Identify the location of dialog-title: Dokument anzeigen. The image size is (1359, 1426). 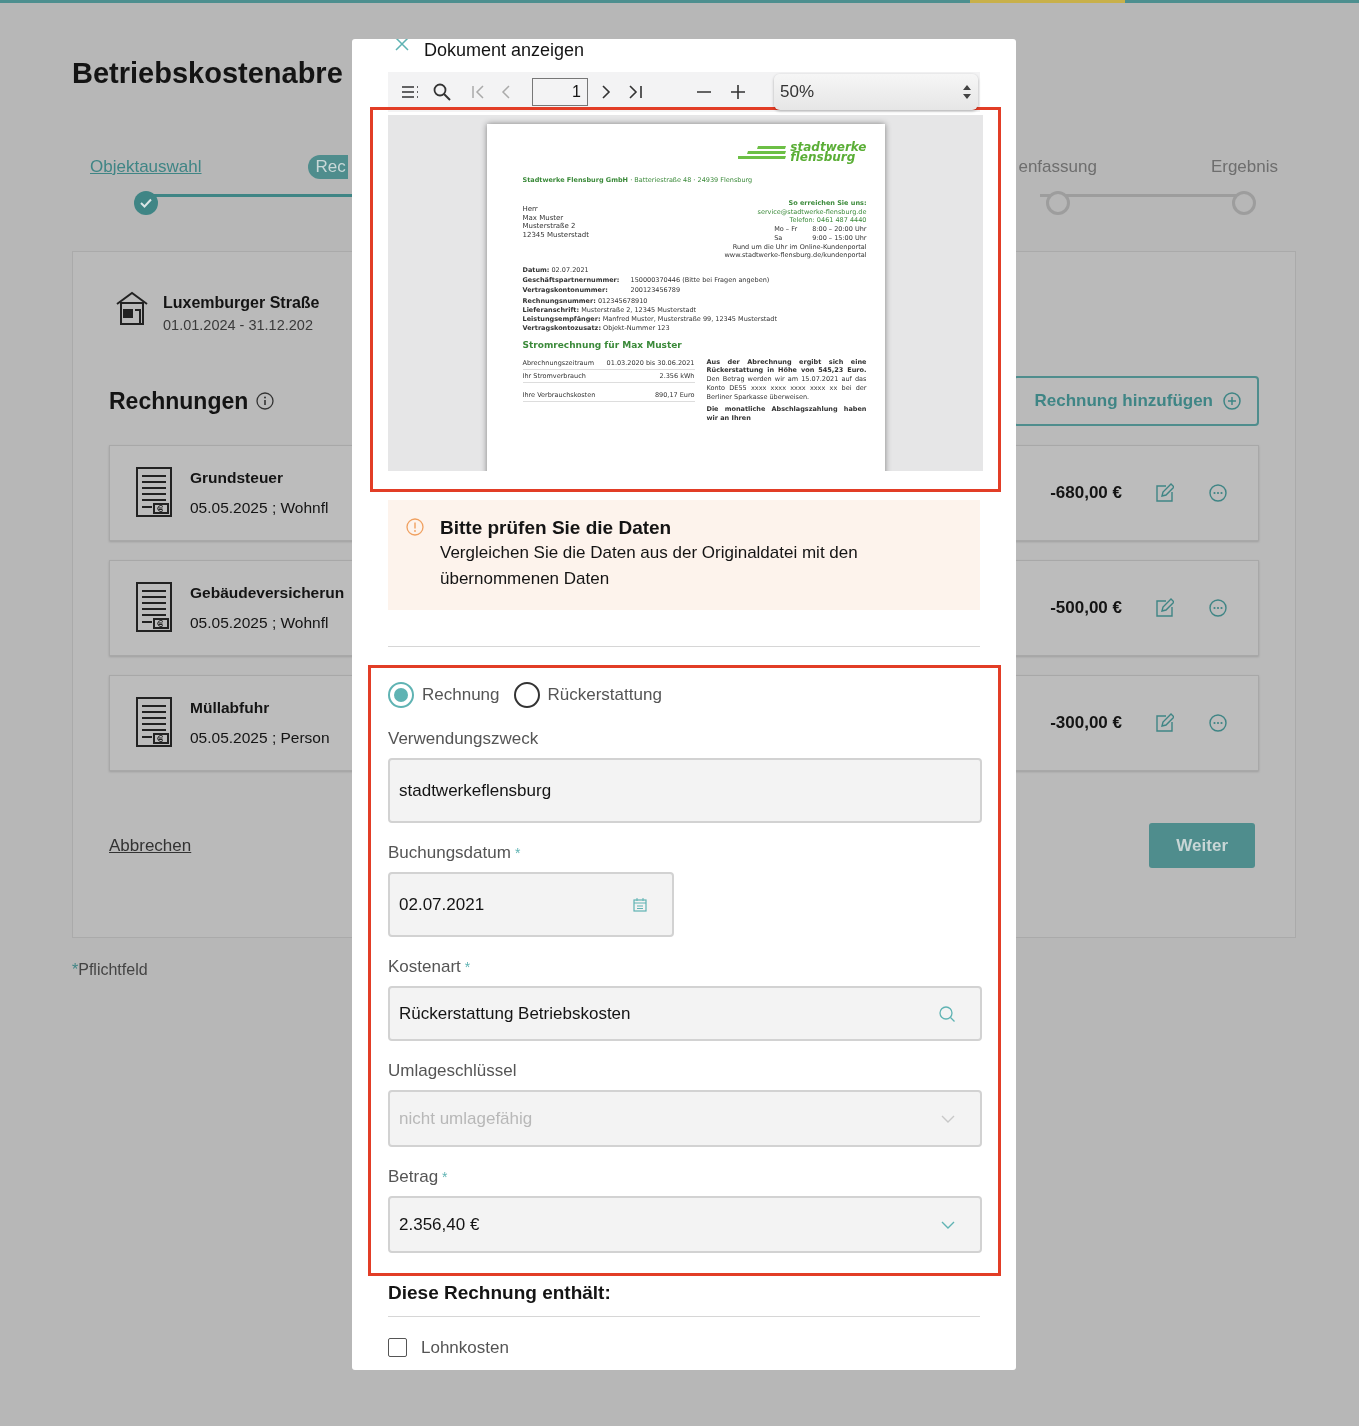
(504, 50).